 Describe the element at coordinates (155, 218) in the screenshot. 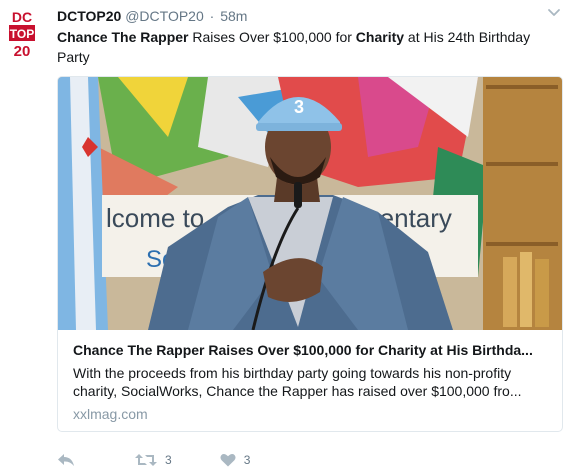

I see `sign-text-left: lcome to` at that location.